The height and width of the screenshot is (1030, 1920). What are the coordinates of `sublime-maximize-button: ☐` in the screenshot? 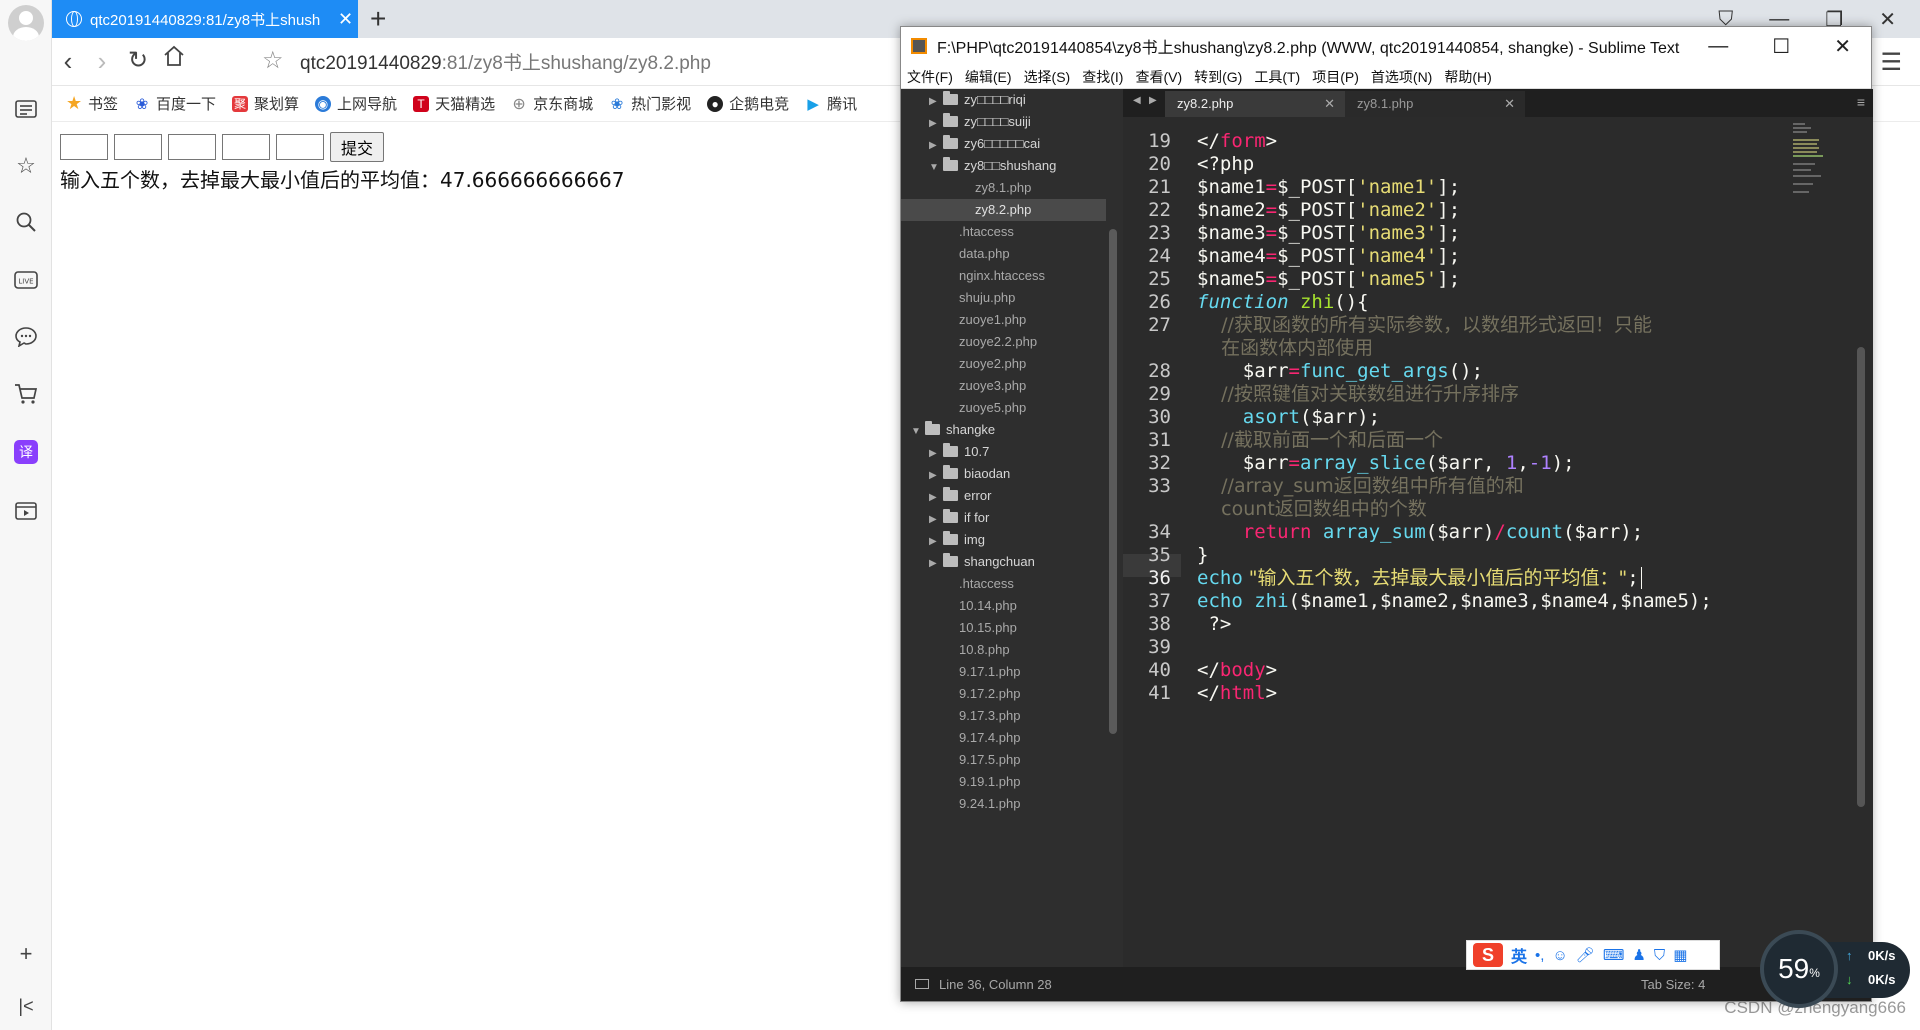 It's located at (1781, 46).